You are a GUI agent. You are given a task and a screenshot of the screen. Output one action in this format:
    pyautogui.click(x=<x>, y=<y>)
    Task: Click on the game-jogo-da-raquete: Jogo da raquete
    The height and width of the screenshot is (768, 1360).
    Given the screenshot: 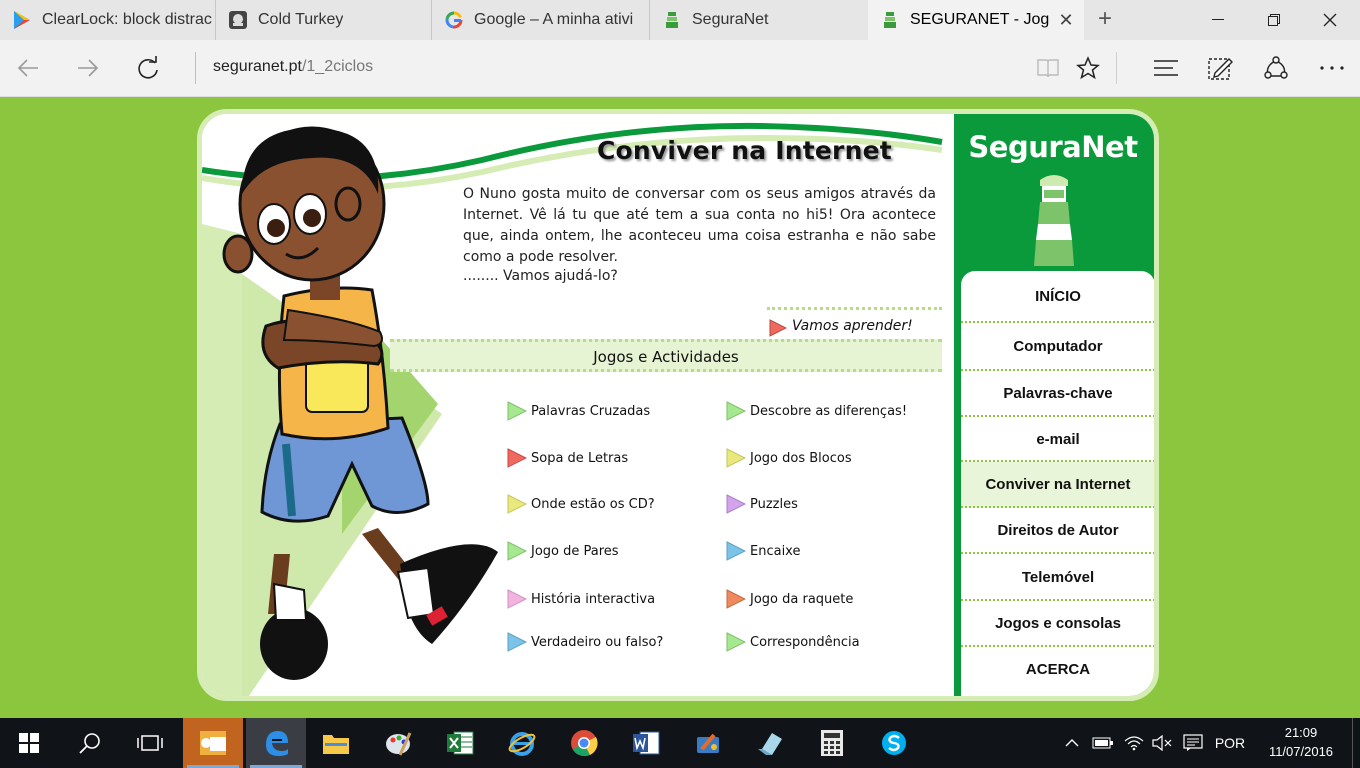 What is the action you would take?
    pyautogui.click(x=789, y=599)
    